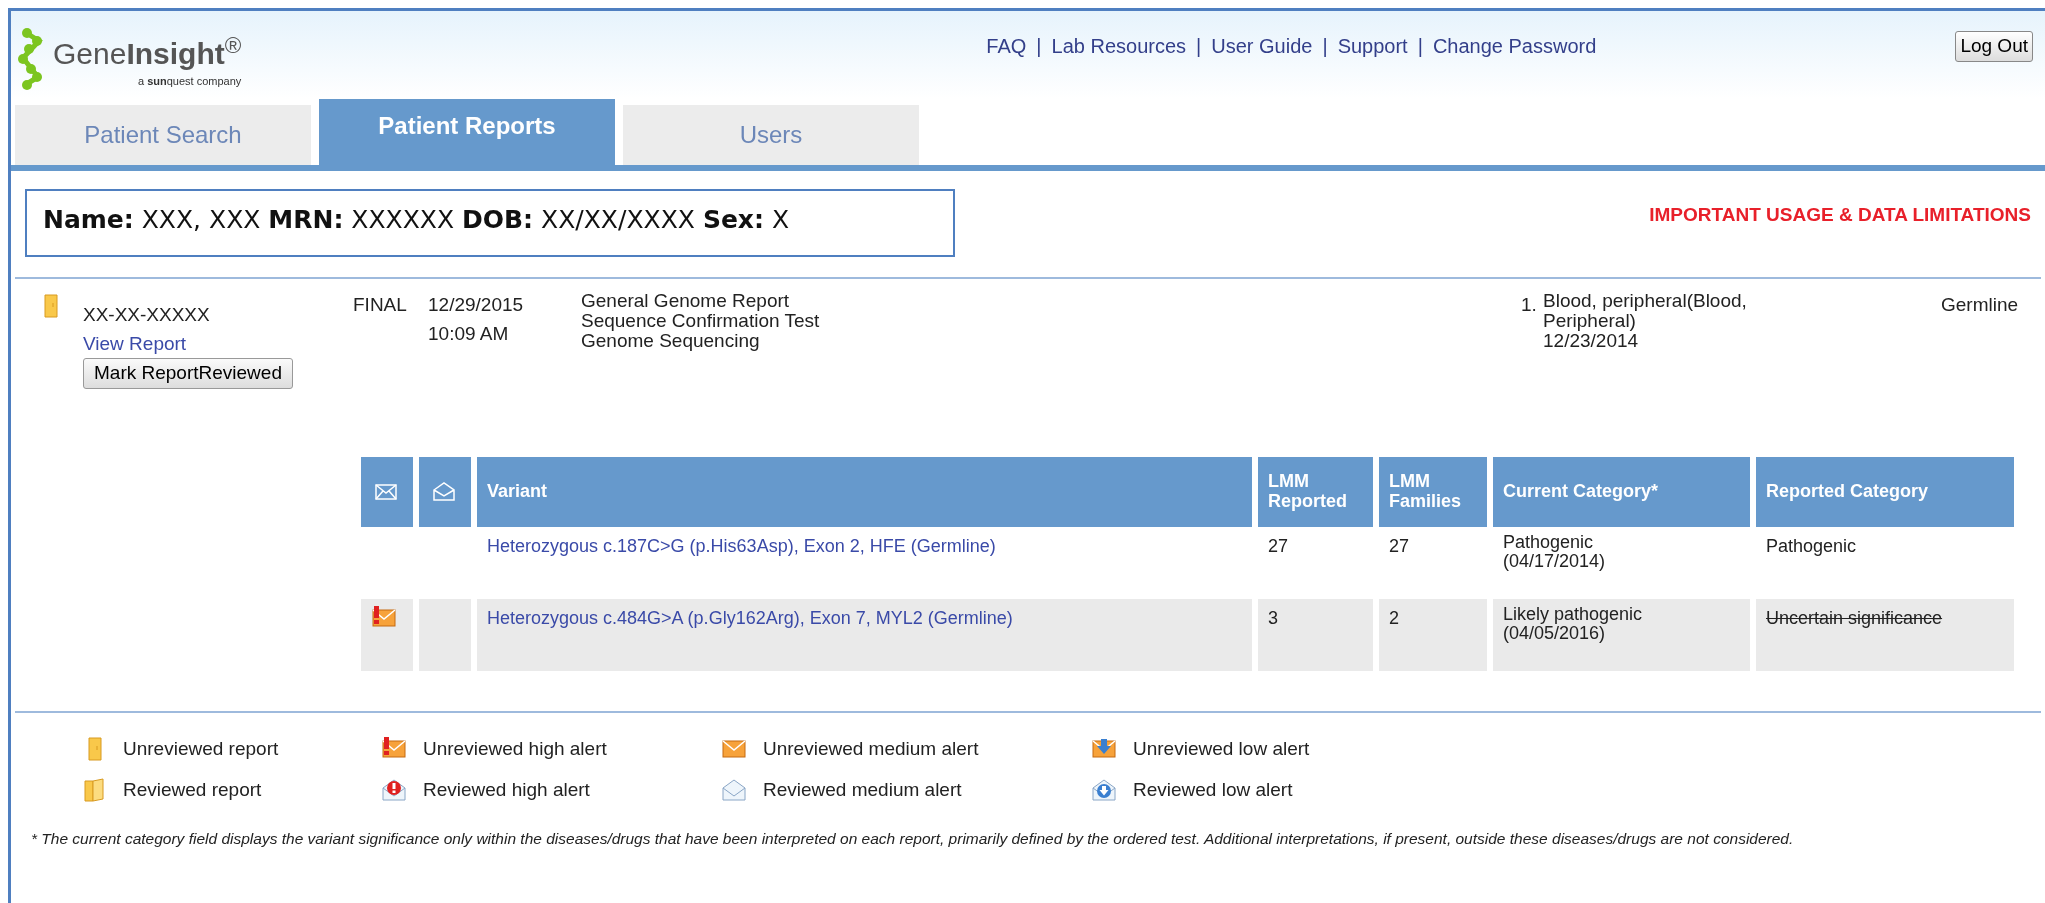 The width and height of the screenshot is (2045, 903). What do you see at coordinates (913, 839) in the screenshot?
I see `footnote: * The current category field displays the variant significance only within the diseases/drugs that have been interpreted on each report, primarily defined by the ordered test. Additional interpretations, if present, outside these diseases/drugs are not considered.` at bounding box center [913, 839].